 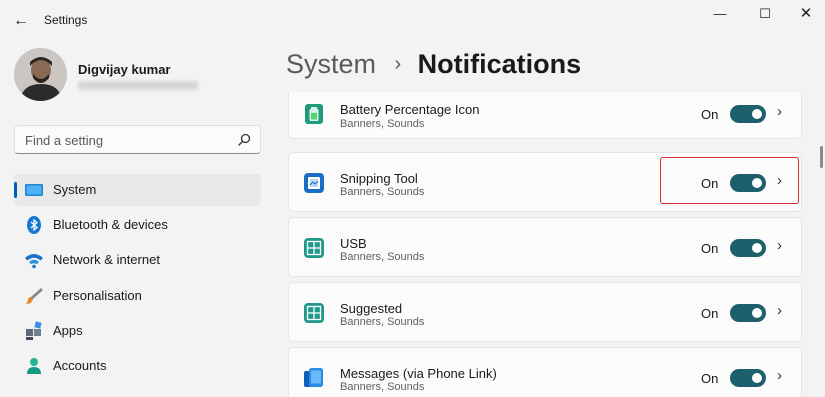 I want to click on sidebar-item-bluetooth: Bluetooth & devices, so click(x=137, y=225).